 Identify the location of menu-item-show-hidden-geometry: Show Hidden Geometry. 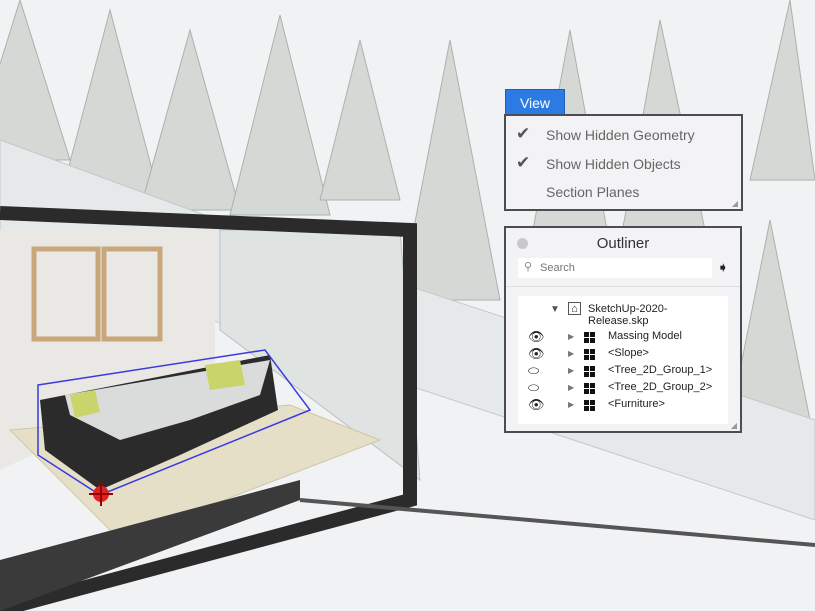
(620, 135).